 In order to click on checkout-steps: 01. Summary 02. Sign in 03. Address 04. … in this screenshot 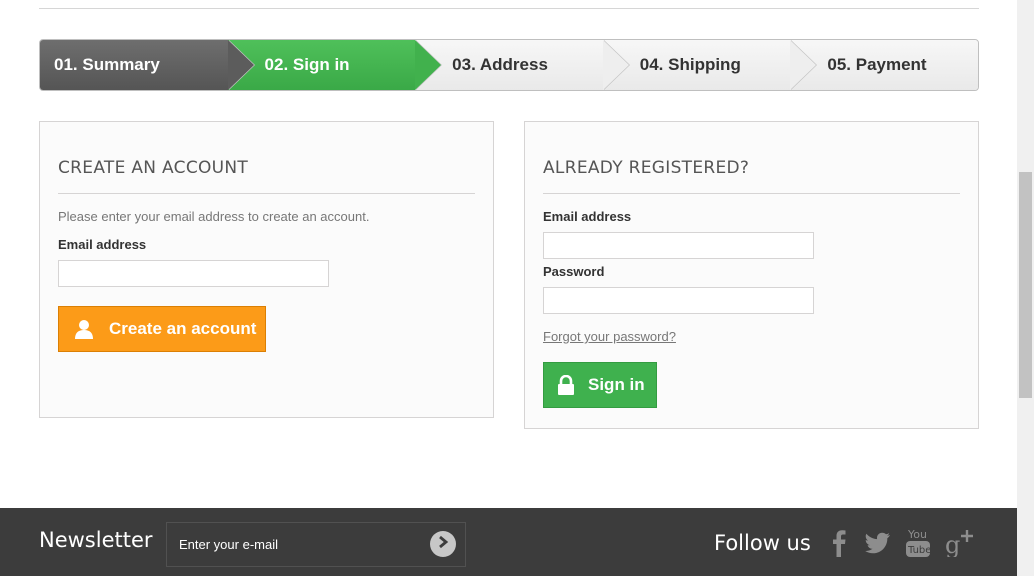, I will do `click(509, 65)`.